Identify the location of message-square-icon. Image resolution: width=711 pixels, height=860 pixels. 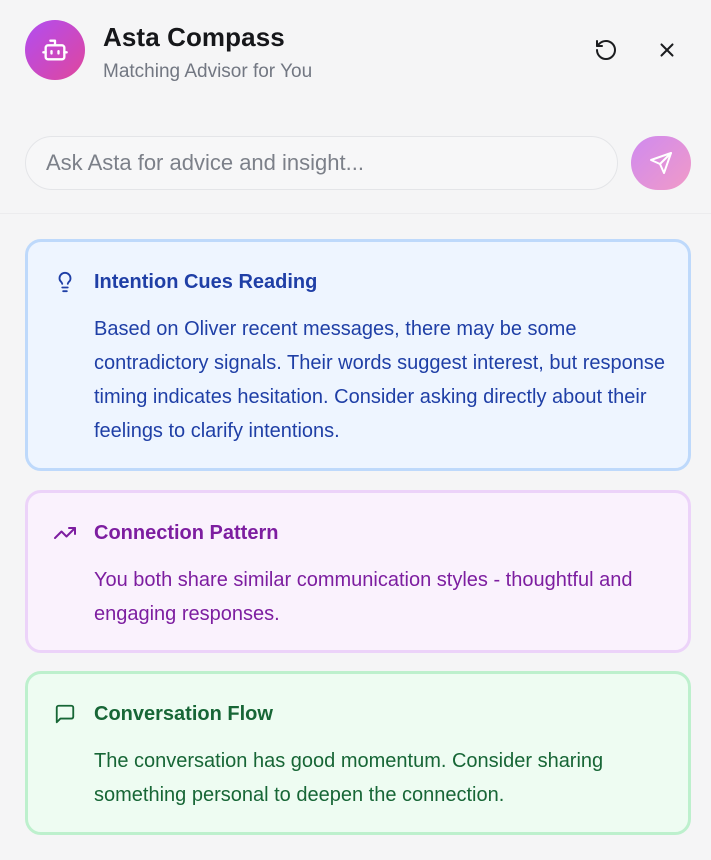
(65, 714).